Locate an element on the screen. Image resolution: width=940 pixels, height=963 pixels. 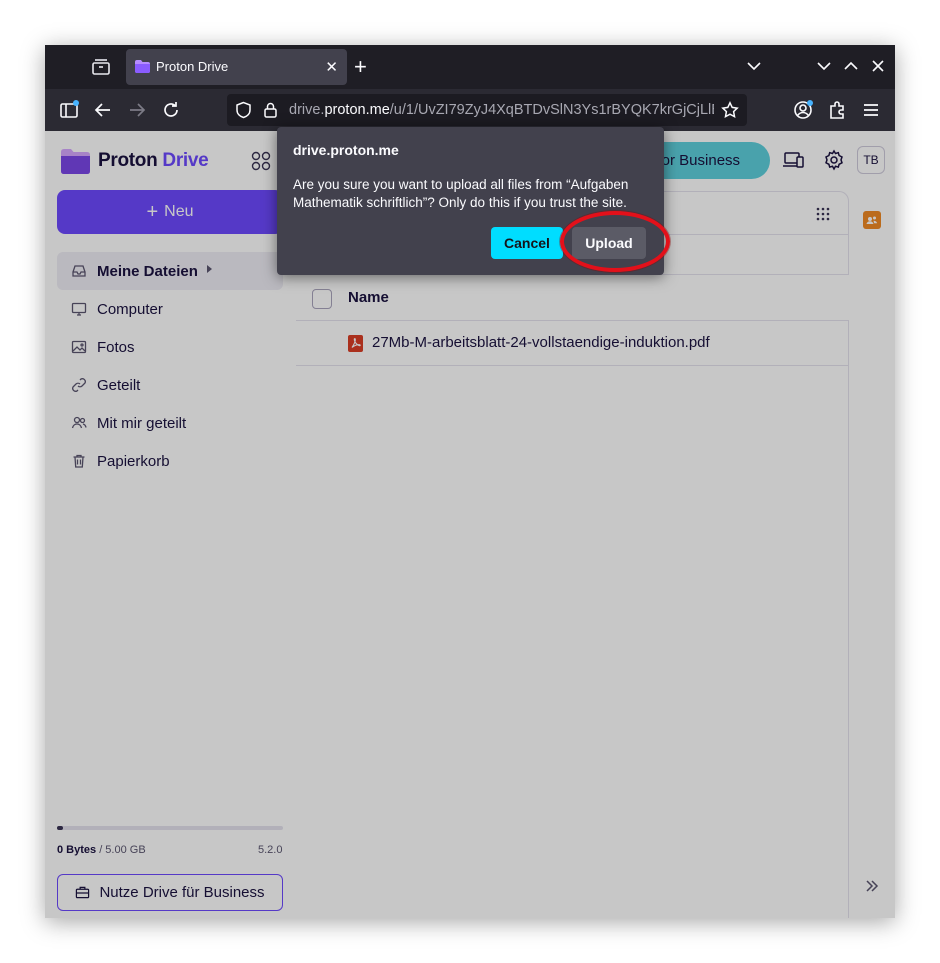
dialog-title: drive.proton.me is located at coordinates (346, 150).